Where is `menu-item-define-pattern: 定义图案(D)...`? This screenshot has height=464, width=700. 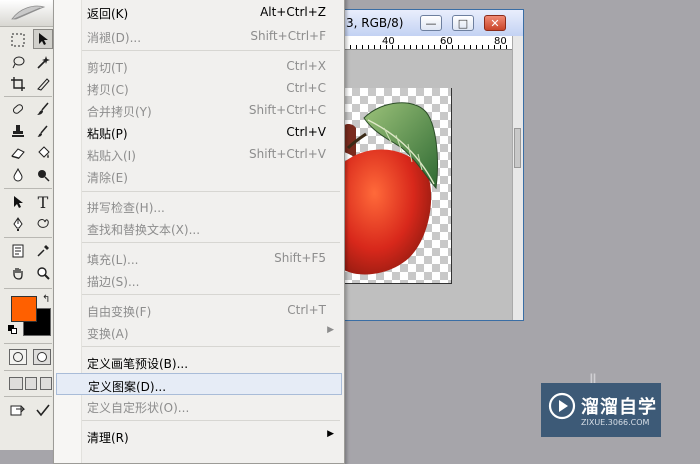 menu-item-define-pattern: 定义图案(D)... is located at coordinates (199, 384).